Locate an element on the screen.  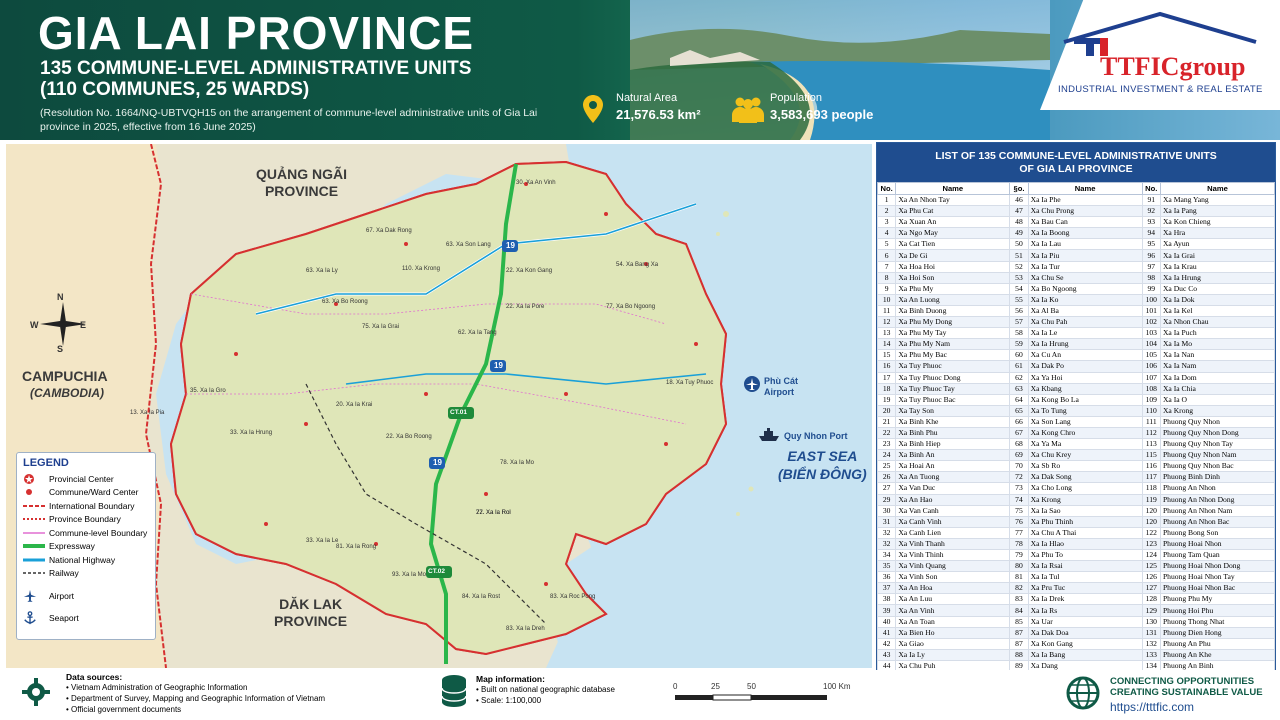
row-number-cell: 120 is located at coordinates (1151, 510).